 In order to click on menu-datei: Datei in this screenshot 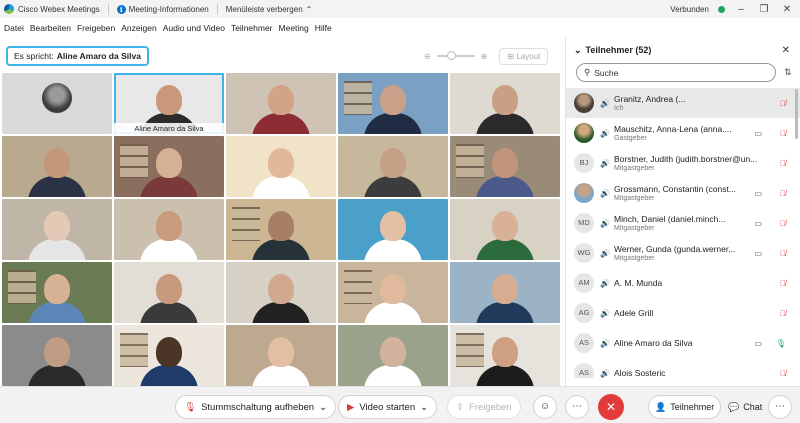, I will do `click(14, 28)`.